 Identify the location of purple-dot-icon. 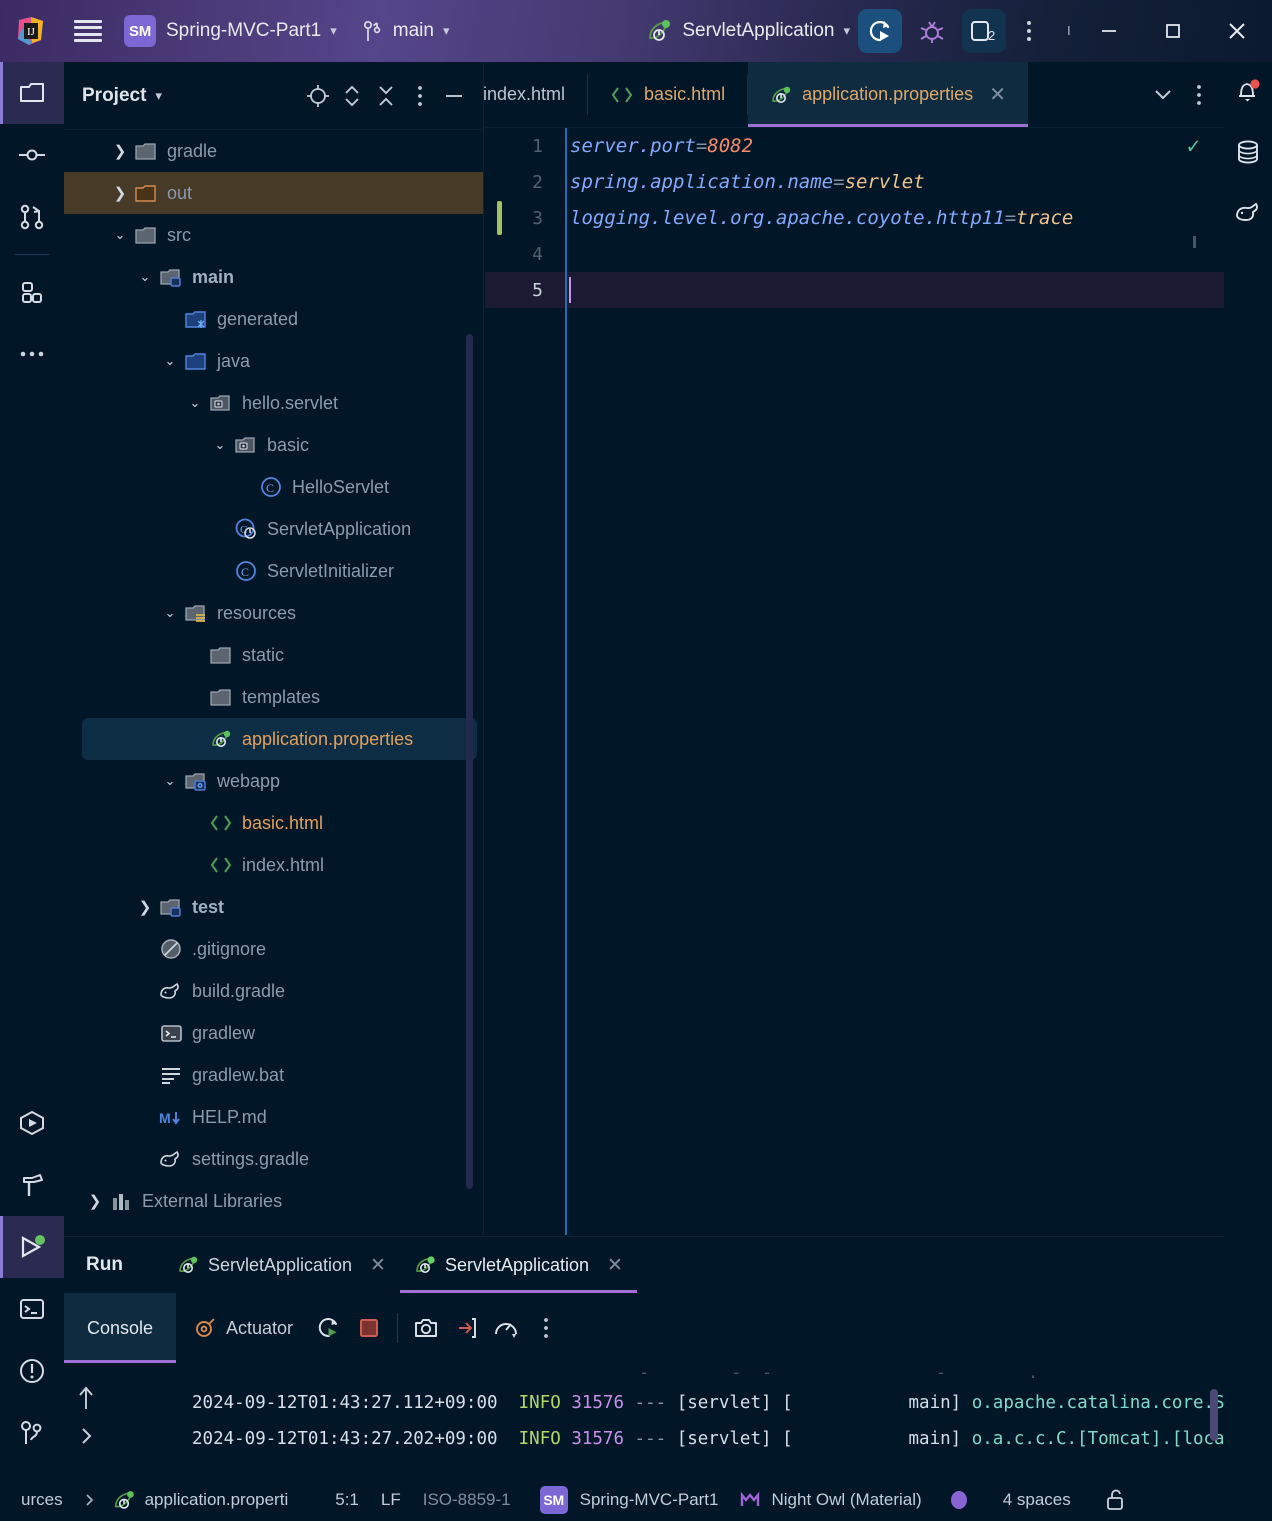
(959, 1500).